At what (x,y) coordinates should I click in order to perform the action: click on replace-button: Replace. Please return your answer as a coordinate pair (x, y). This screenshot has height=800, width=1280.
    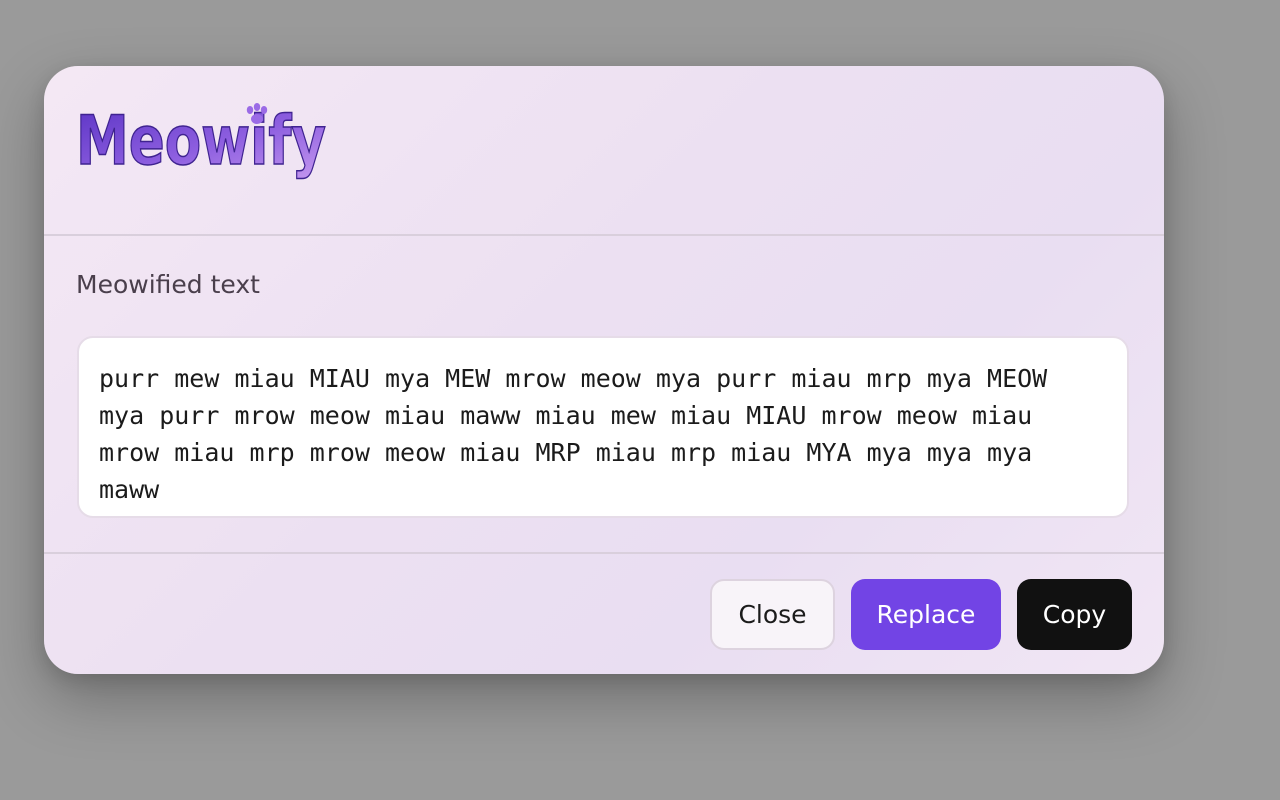
    Looking at the image, I should click on (926, 614).